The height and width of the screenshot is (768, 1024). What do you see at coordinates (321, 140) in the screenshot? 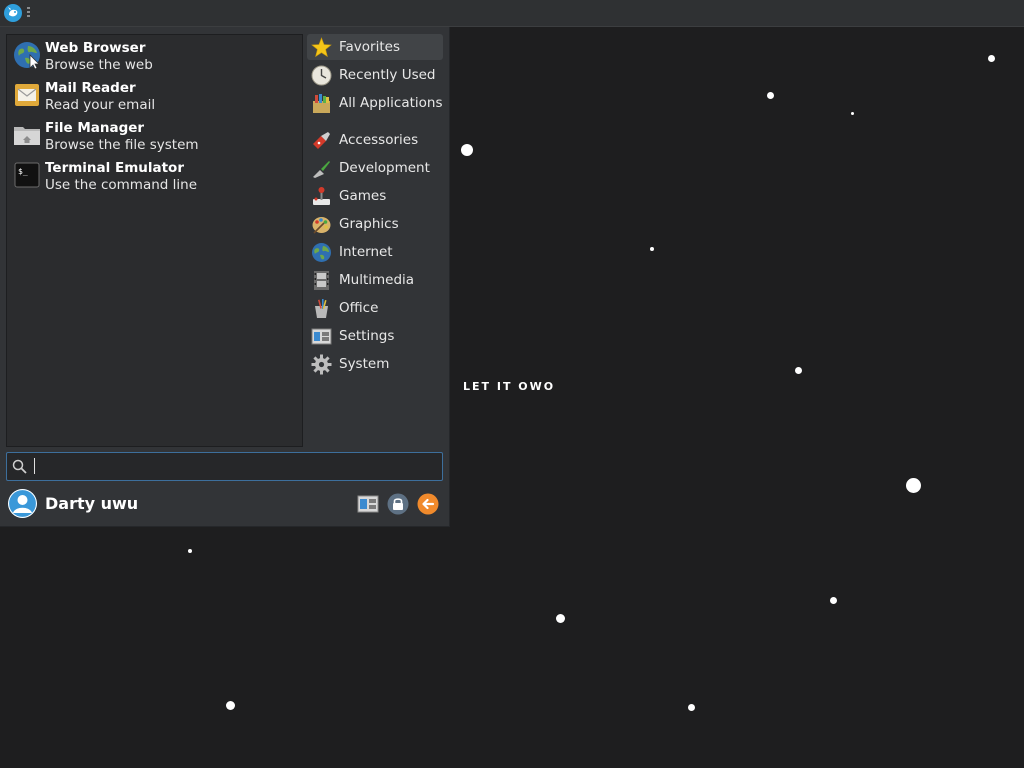
I see `swiss-knife-icon` at bounding box center [321, 140].